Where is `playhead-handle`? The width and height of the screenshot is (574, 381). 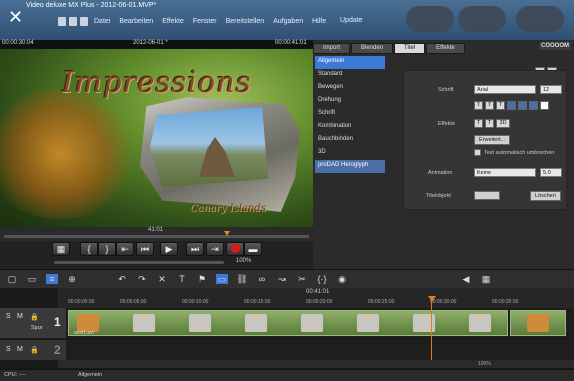
playhead-handle is located at coordinates (432, 299).